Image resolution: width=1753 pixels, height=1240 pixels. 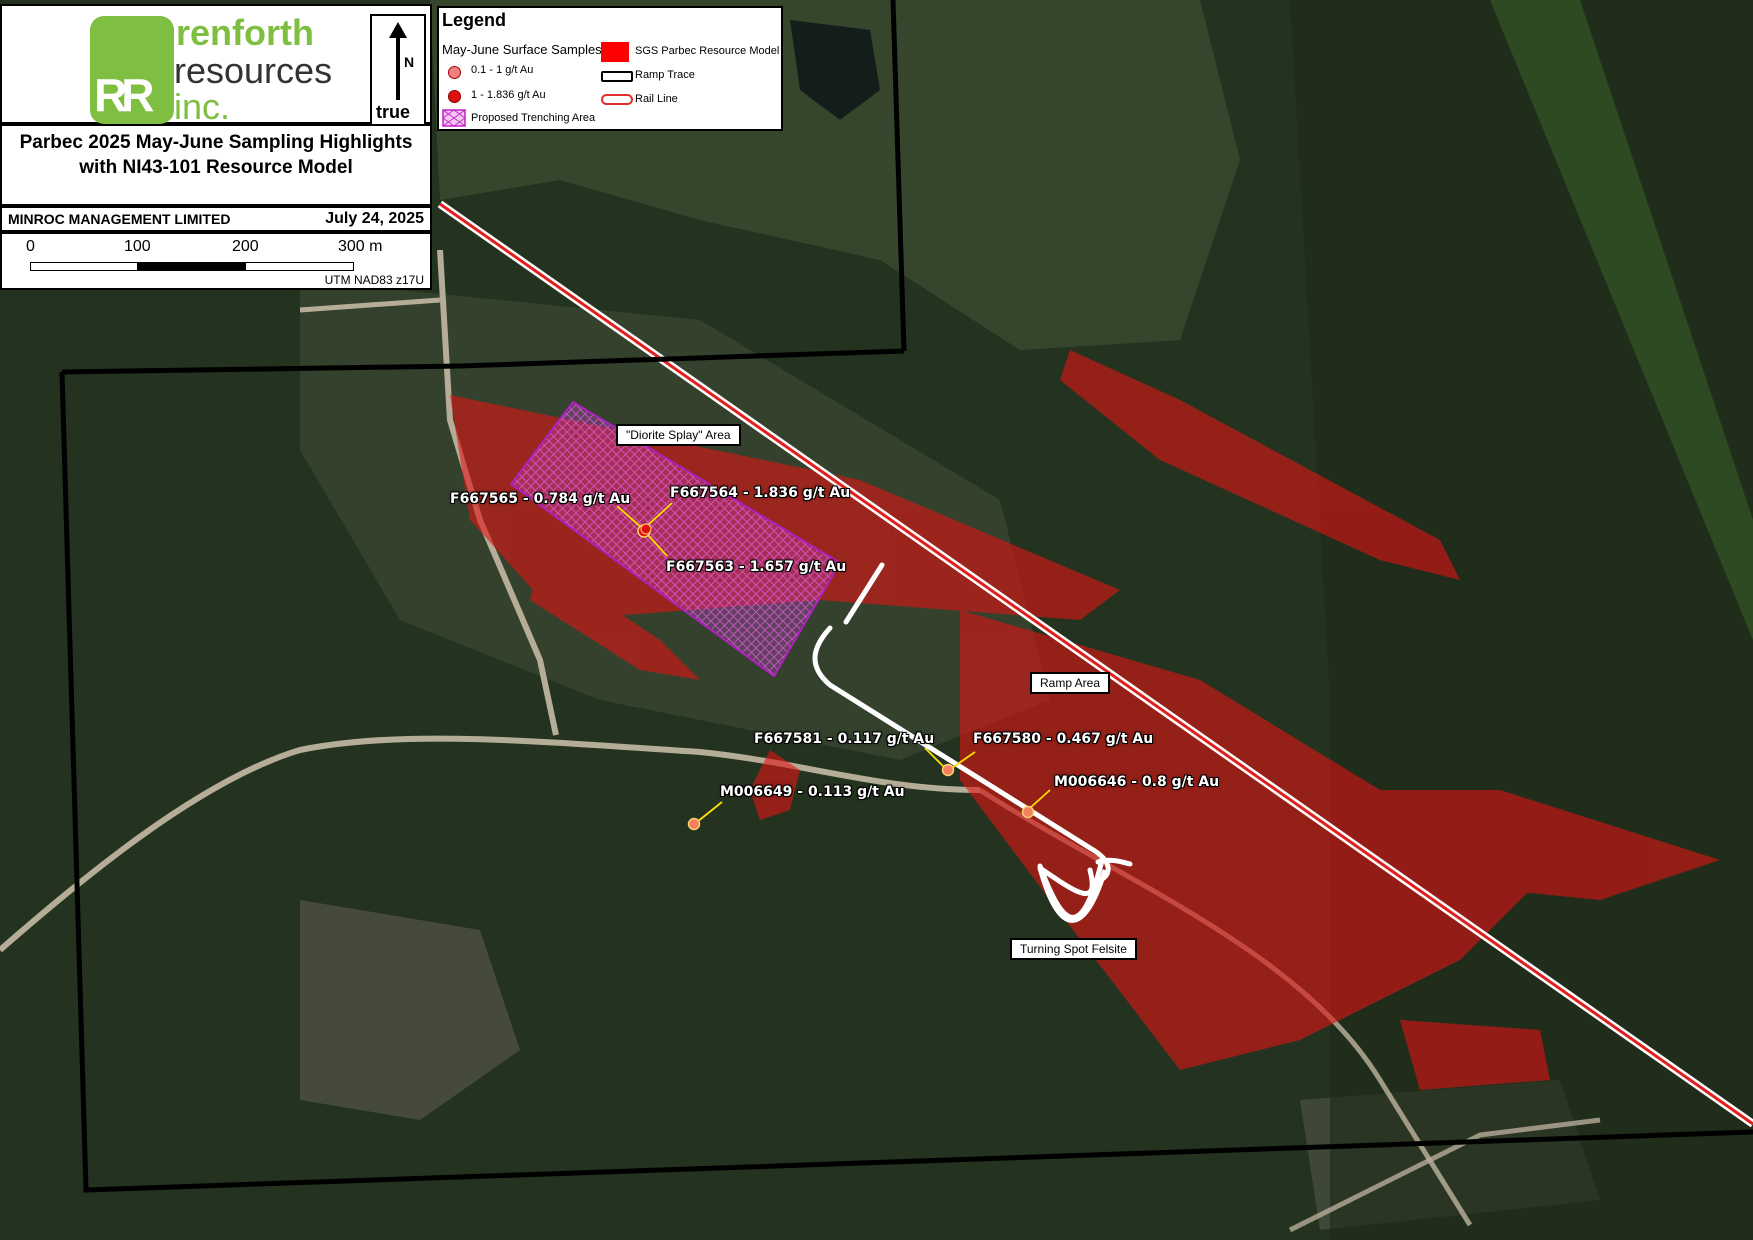 I want to click on sample-label: M006646 - 0.8 g/t Au, so click(x=1137, y=782).